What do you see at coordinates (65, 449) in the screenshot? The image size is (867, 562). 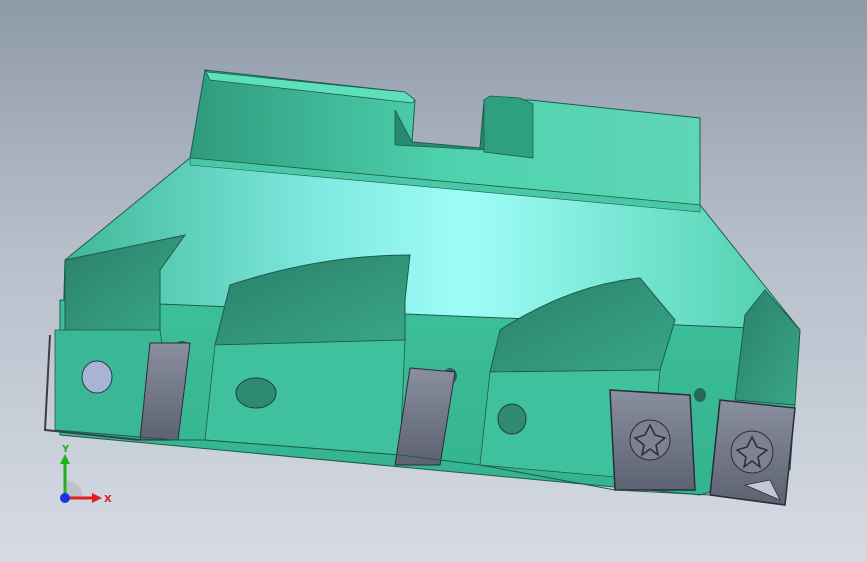 I see `y-axis-label: Y` at bounding box center [65, 449].